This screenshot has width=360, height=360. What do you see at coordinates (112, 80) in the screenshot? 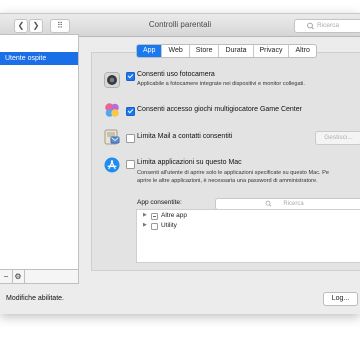
I see `camera-icon` at bounding box center [112, 80].